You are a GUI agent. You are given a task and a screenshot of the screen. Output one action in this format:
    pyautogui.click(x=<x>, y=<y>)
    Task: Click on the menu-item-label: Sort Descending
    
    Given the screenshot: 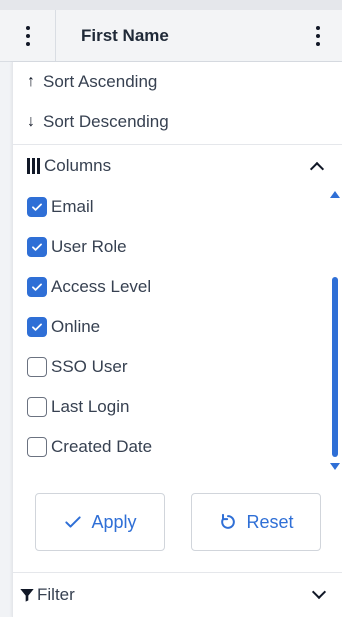 What is the action you would take?
    pyautogui.click(x=106, y=121)
    